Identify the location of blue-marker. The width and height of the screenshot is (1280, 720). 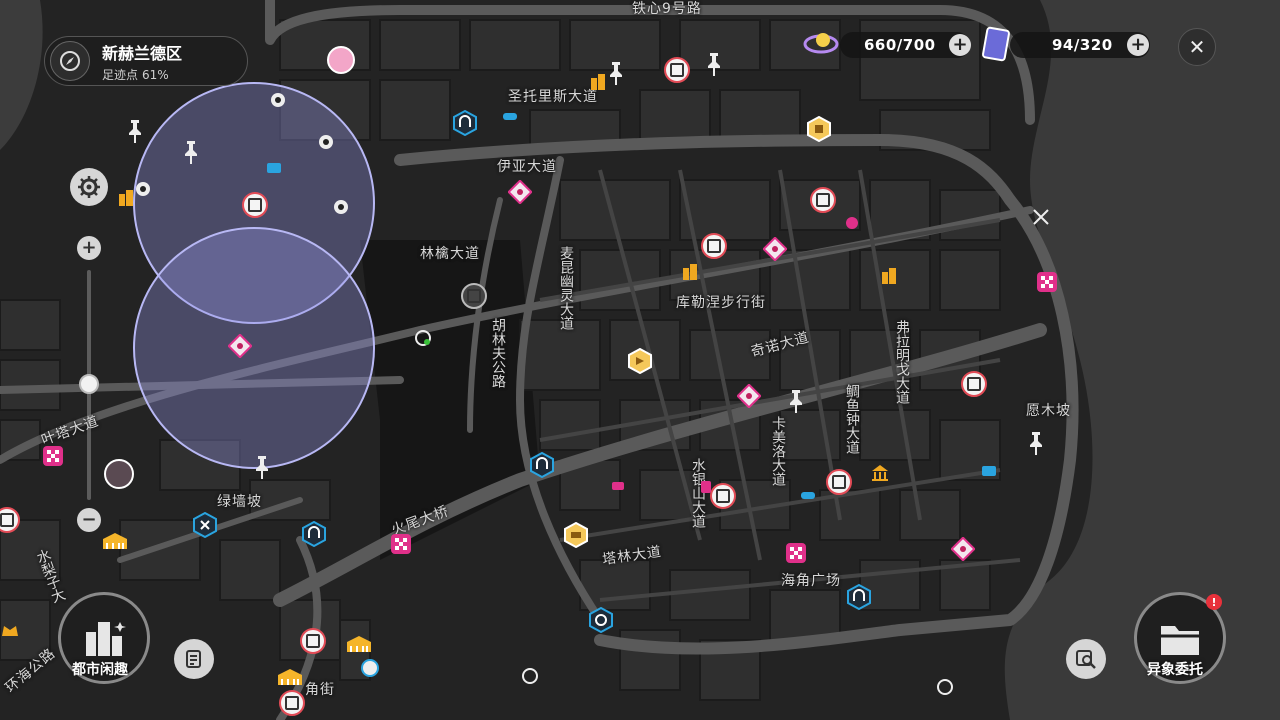
(370, 668).